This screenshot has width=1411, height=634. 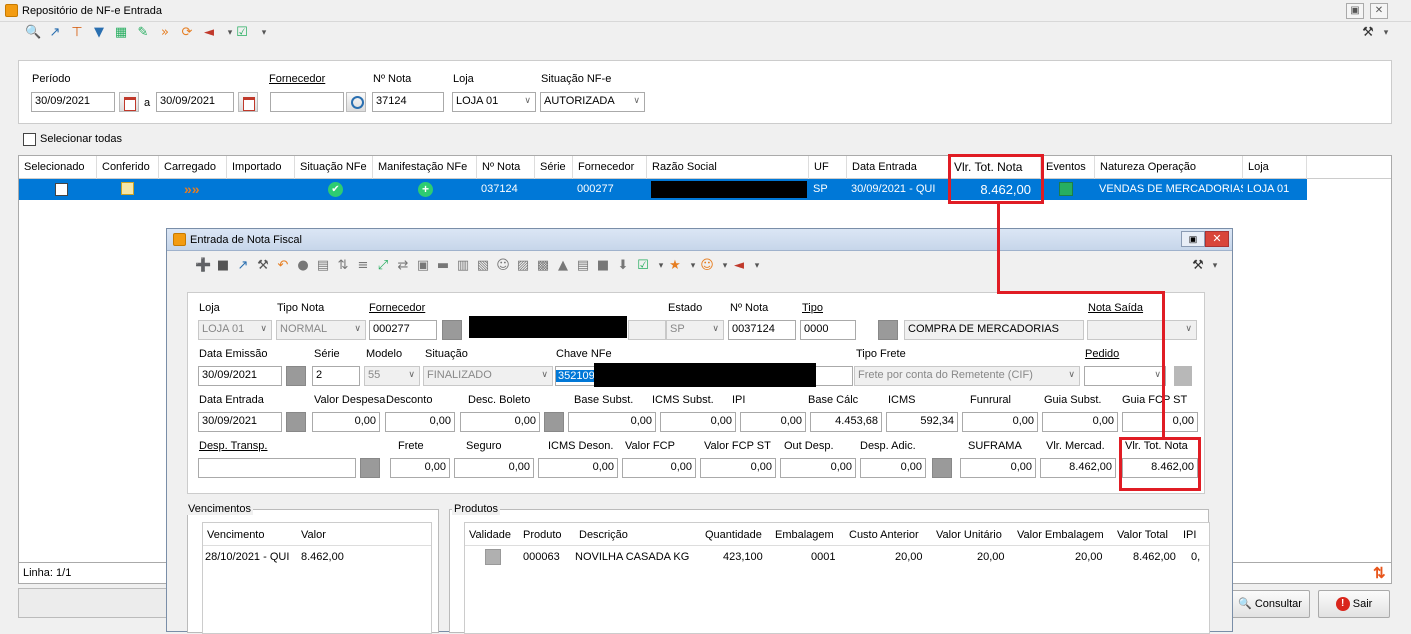 I want to click on circle-icon: ●, so click(x=303, y=266).